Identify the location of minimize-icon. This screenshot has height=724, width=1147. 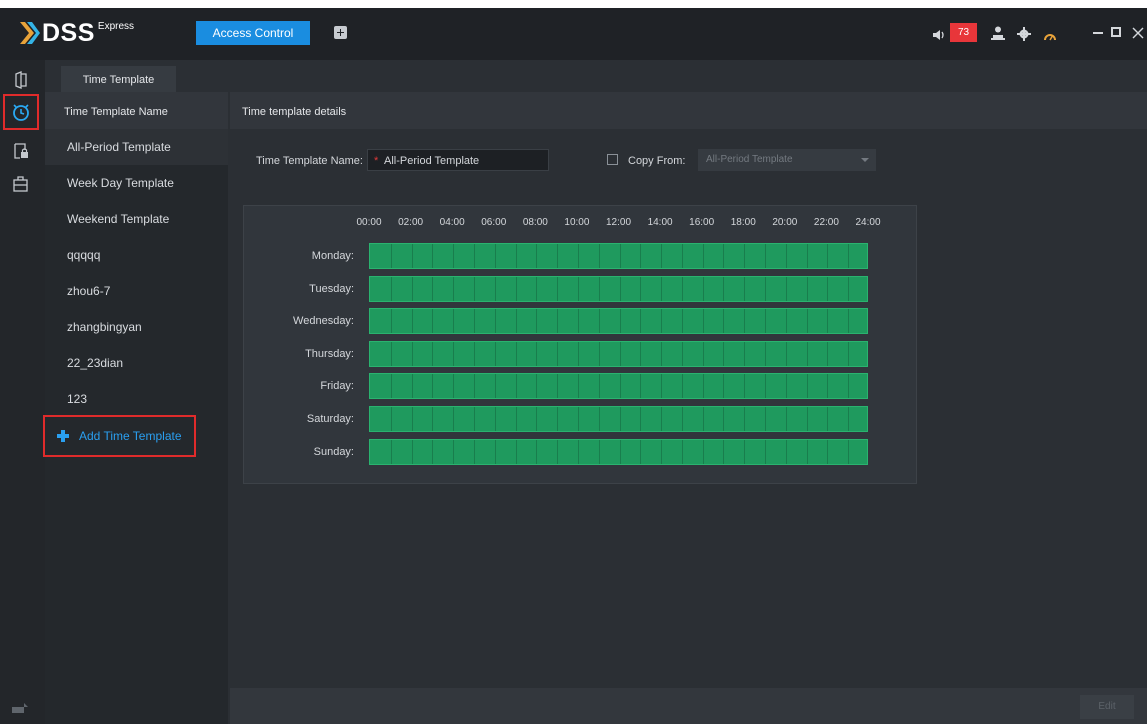
(1098, 33).